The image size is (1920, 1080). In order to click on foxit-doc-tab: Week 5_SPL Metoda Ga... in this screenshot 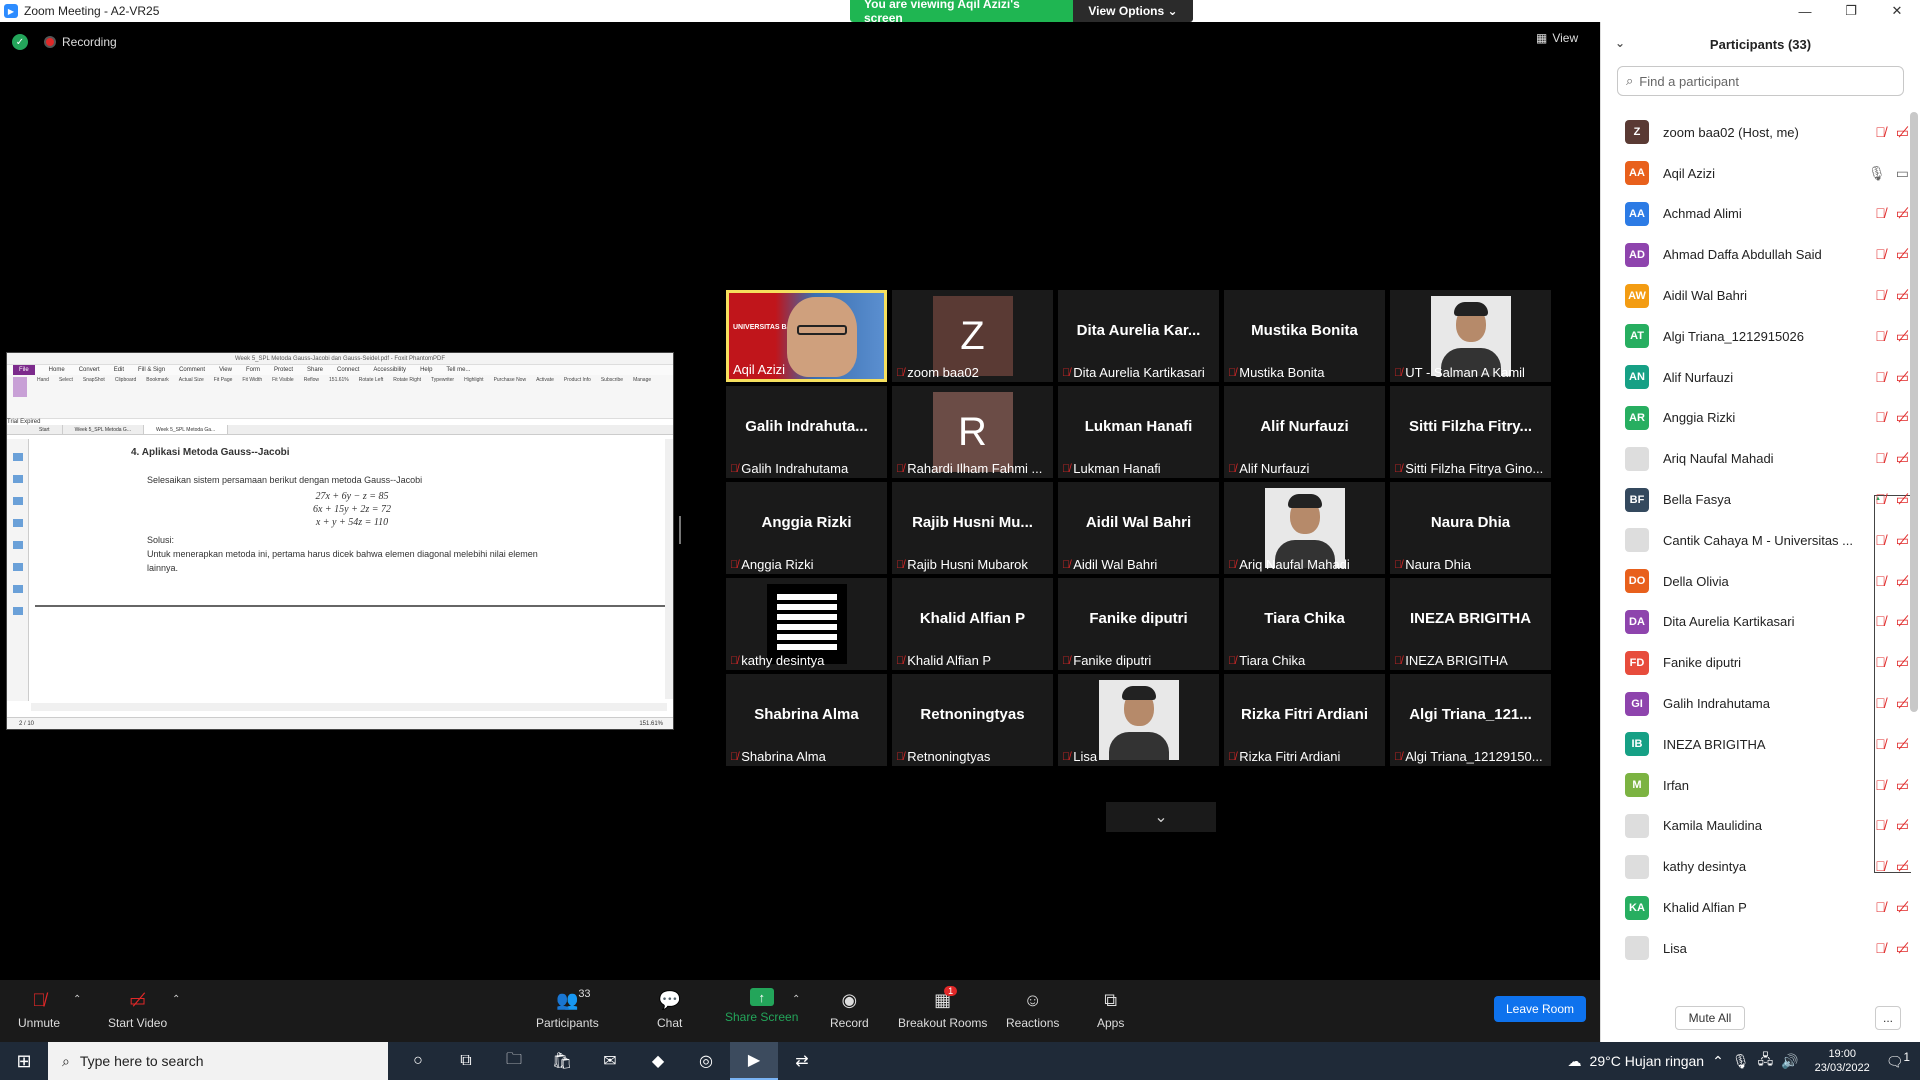, I will do `click(186, 429)`.